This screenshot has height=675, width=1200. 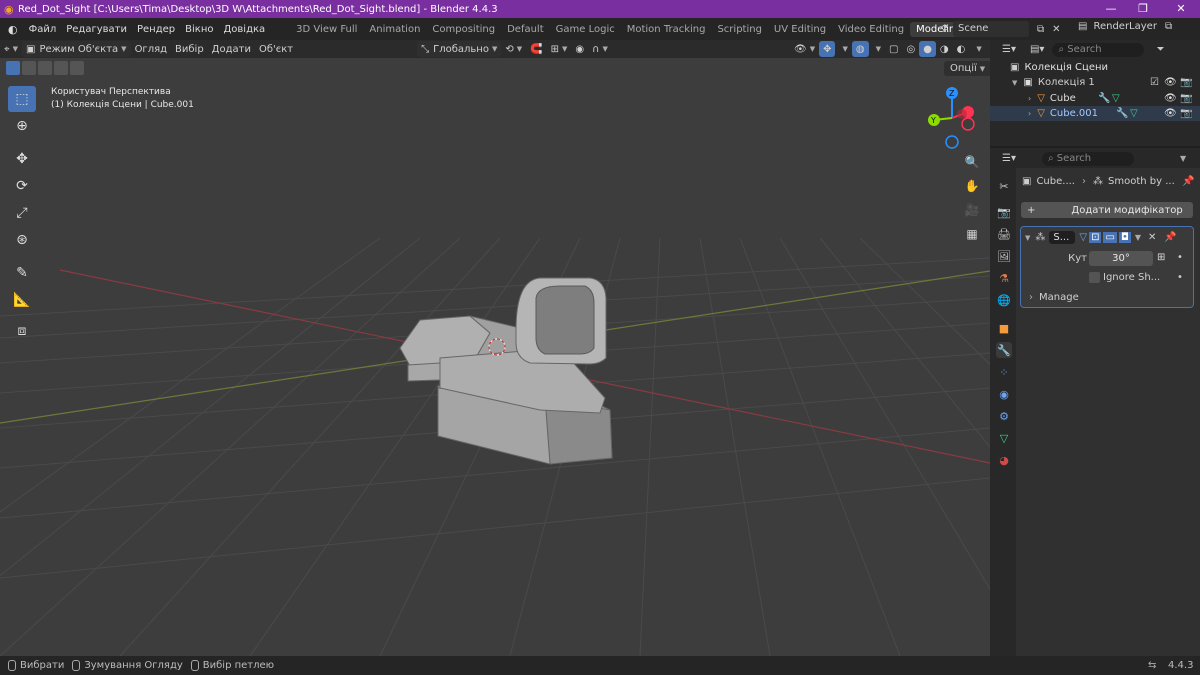 What do you see at coordinates (96, 29) in the screenshot?
I see `menu-edit: Редагувати` at bounding box center [96, 29].